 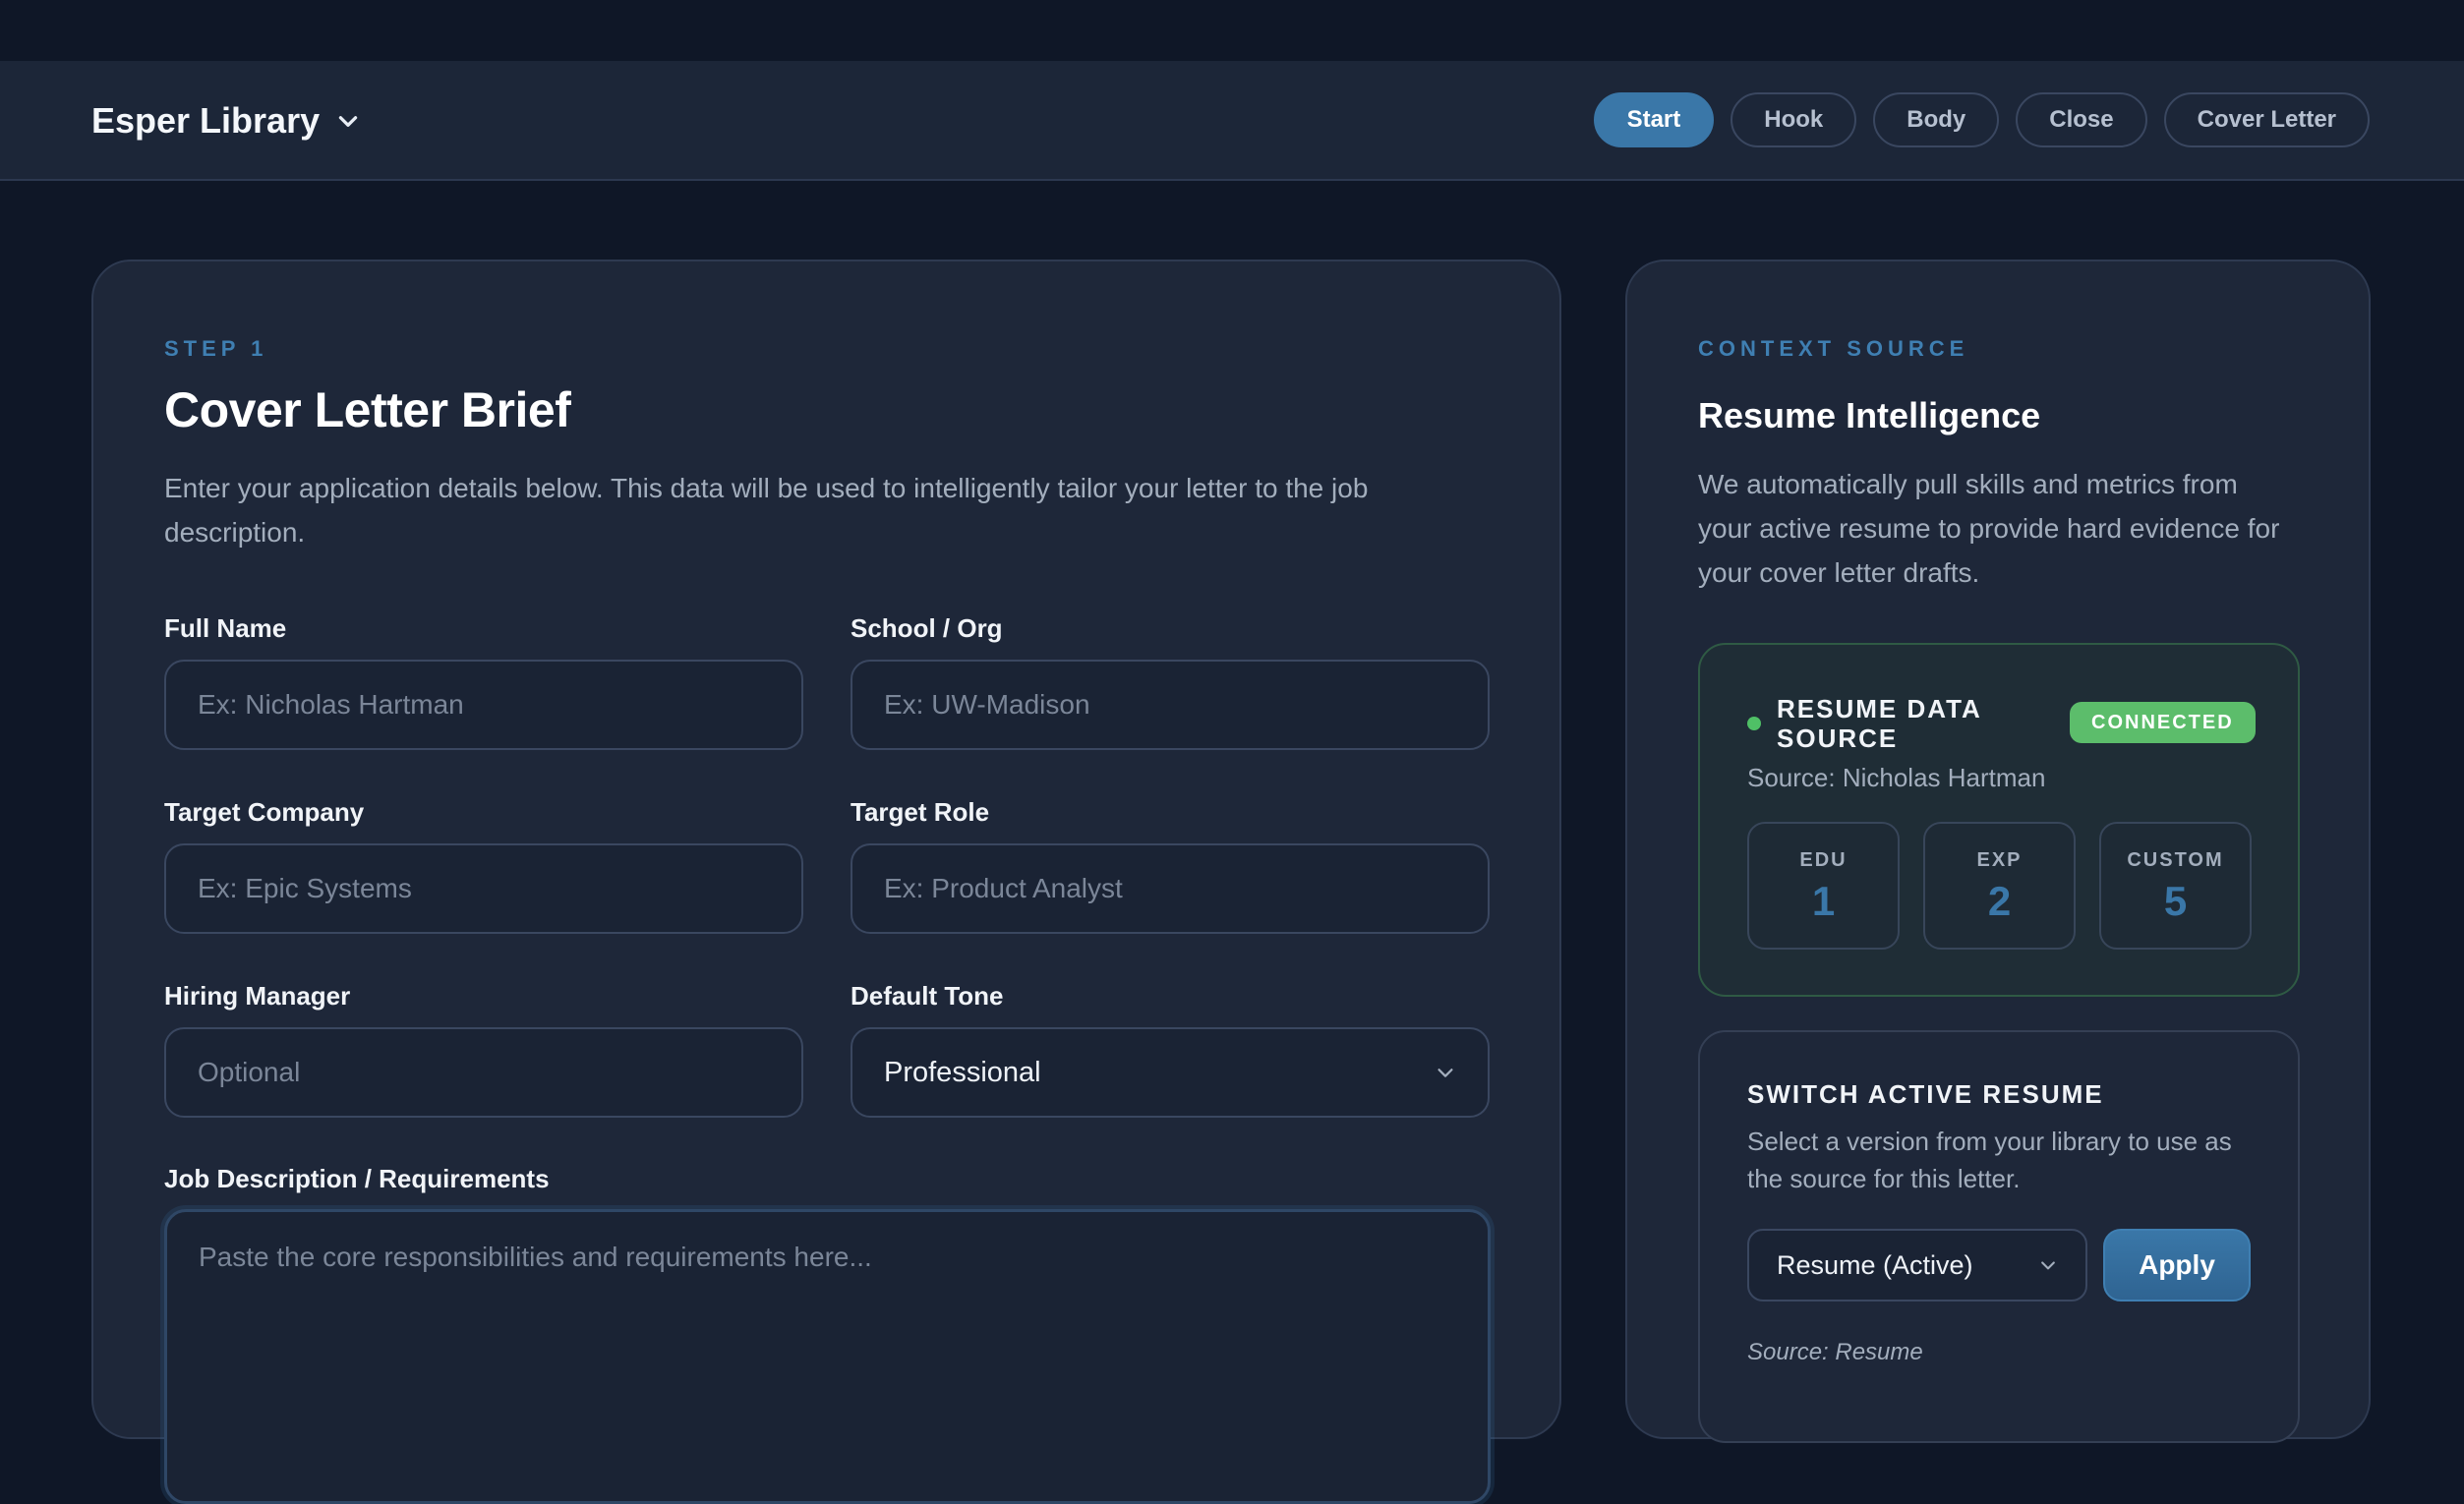 I want to click on hiring-manager-label: Hiring Manager, so click(x=257, y=996).